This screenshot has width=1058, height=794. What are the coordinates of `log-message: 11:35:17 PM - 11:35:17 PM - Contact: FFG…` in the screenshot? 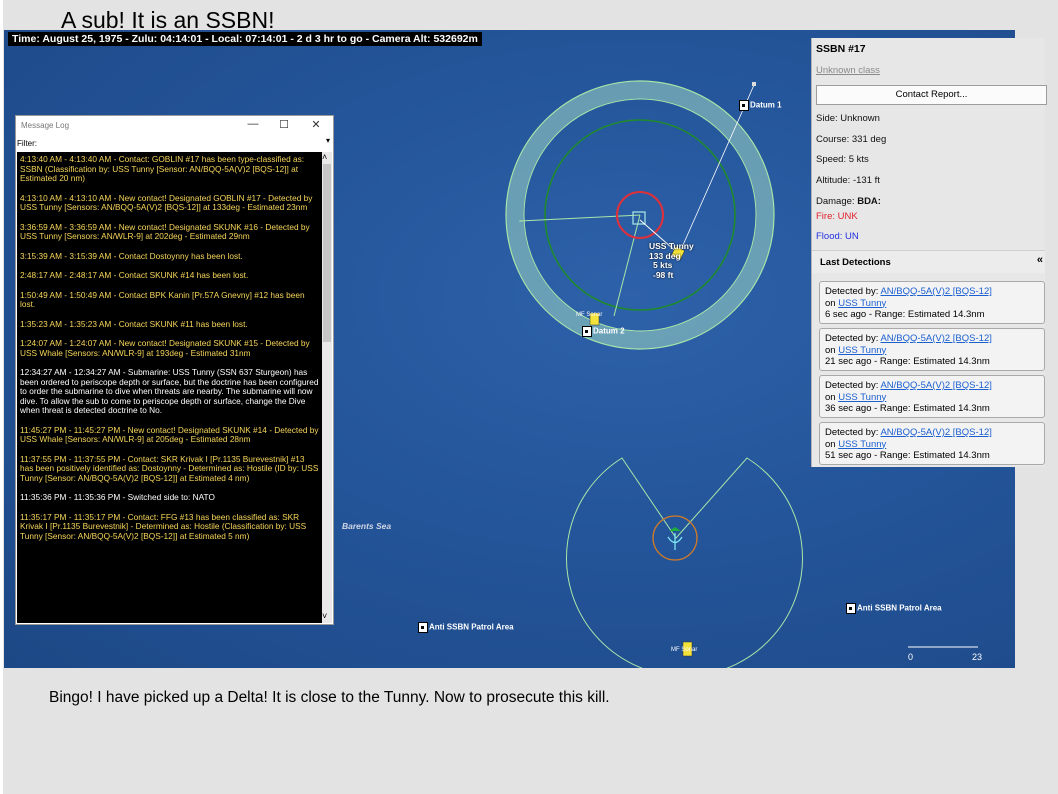 It's located at (163, 526).